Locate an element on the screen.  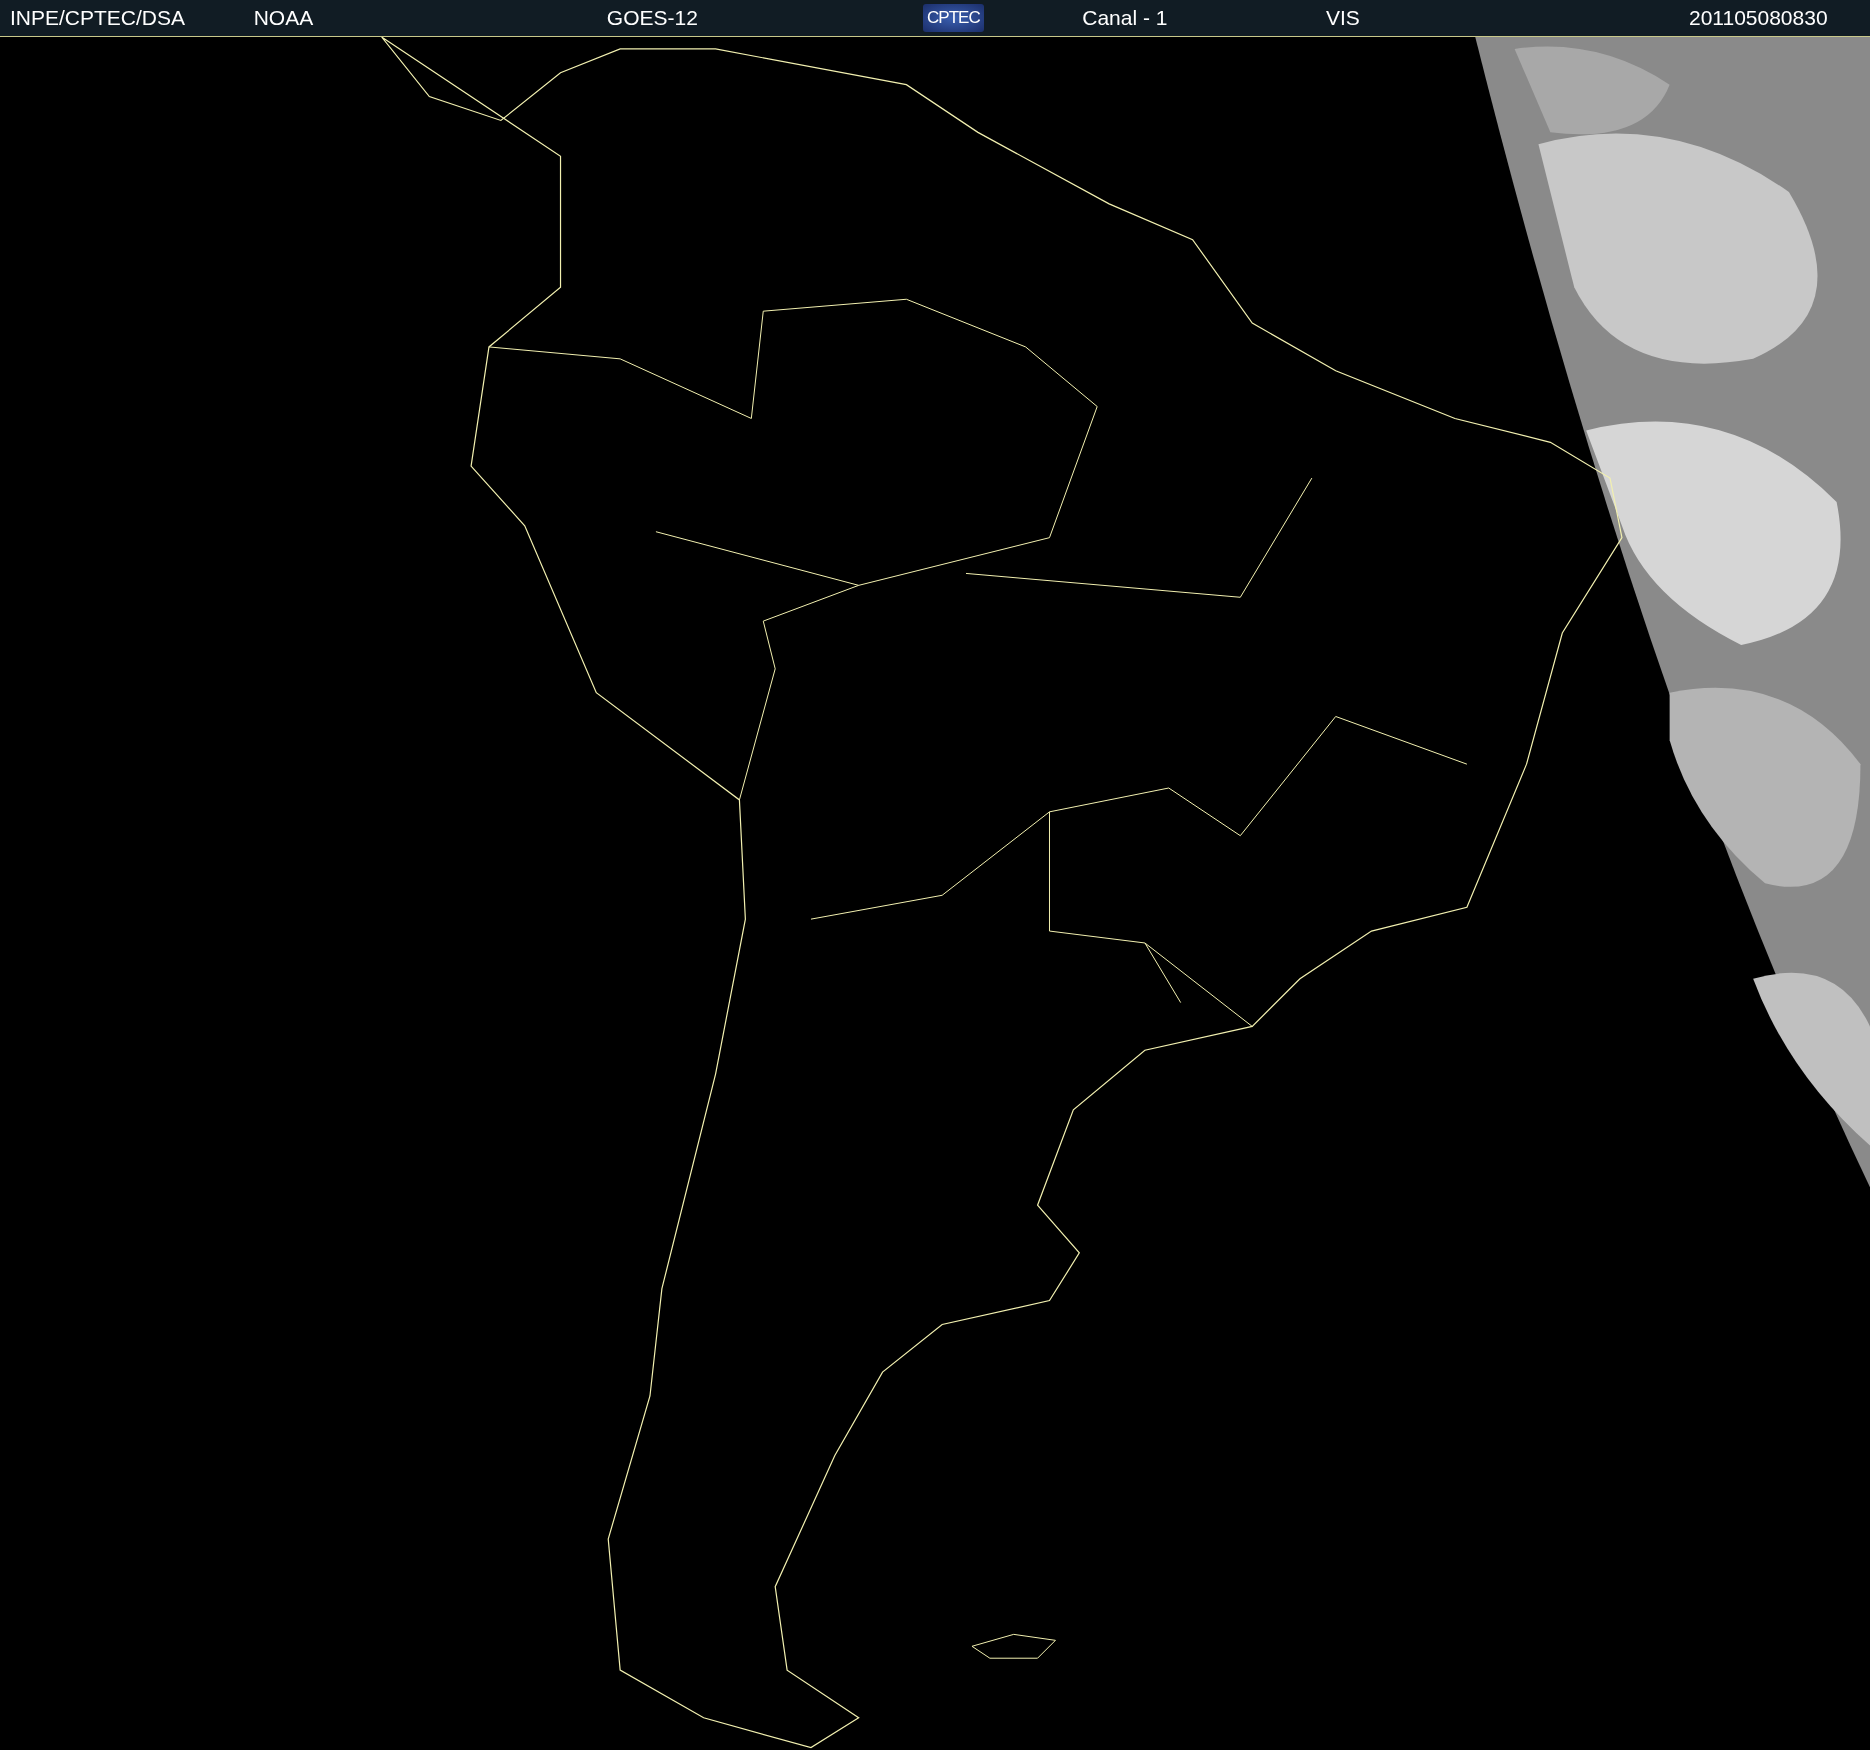
header-label: NOAA is located at coordinates (283, 18).